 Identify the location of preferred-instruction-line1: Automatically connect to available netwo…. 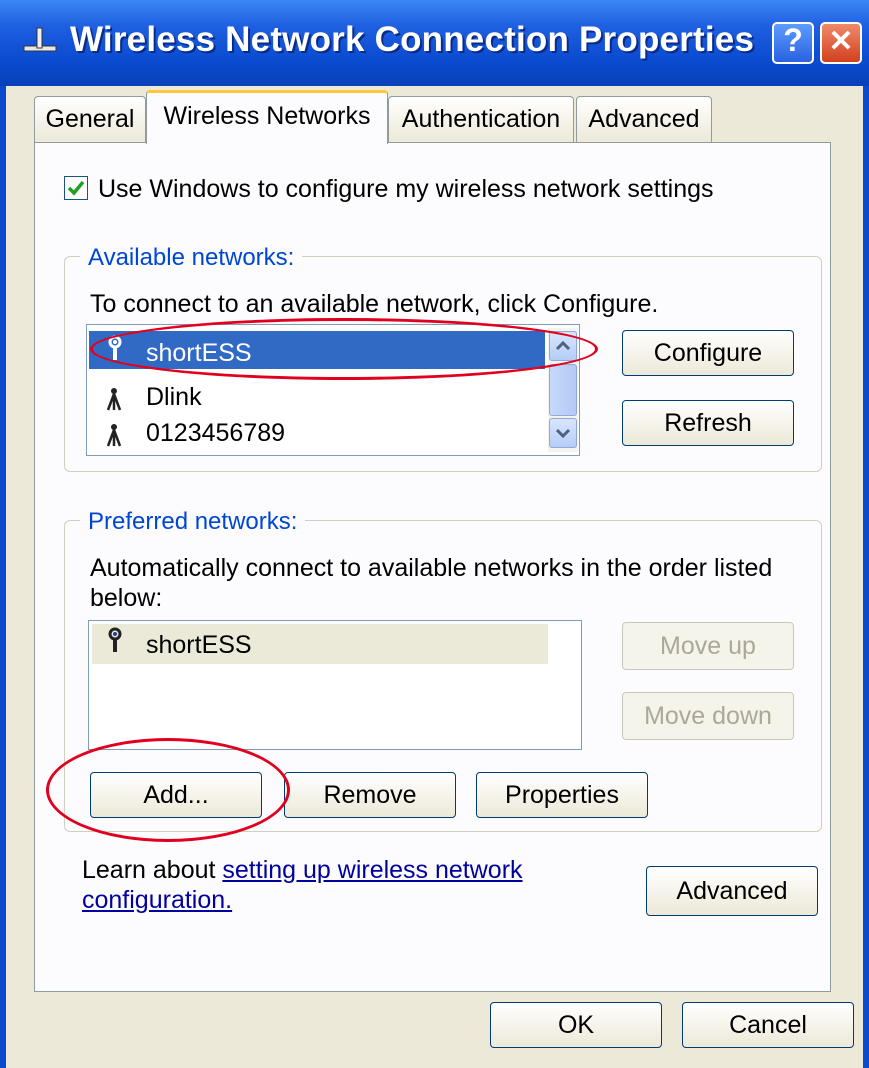
(431, 568).